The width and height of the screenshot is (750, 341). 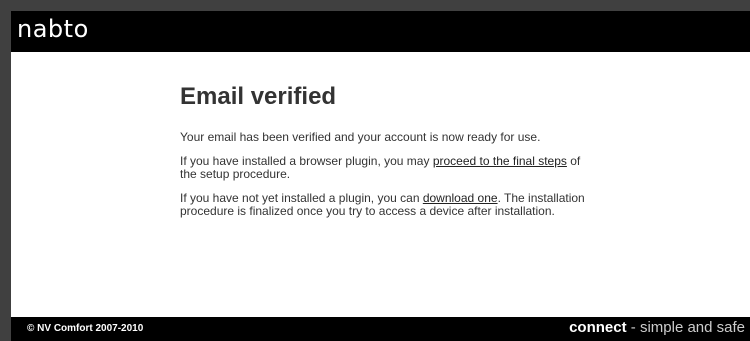 I want to click on copyright-text: © NV Comfort 2007-2010, so click(x=85, y=328).